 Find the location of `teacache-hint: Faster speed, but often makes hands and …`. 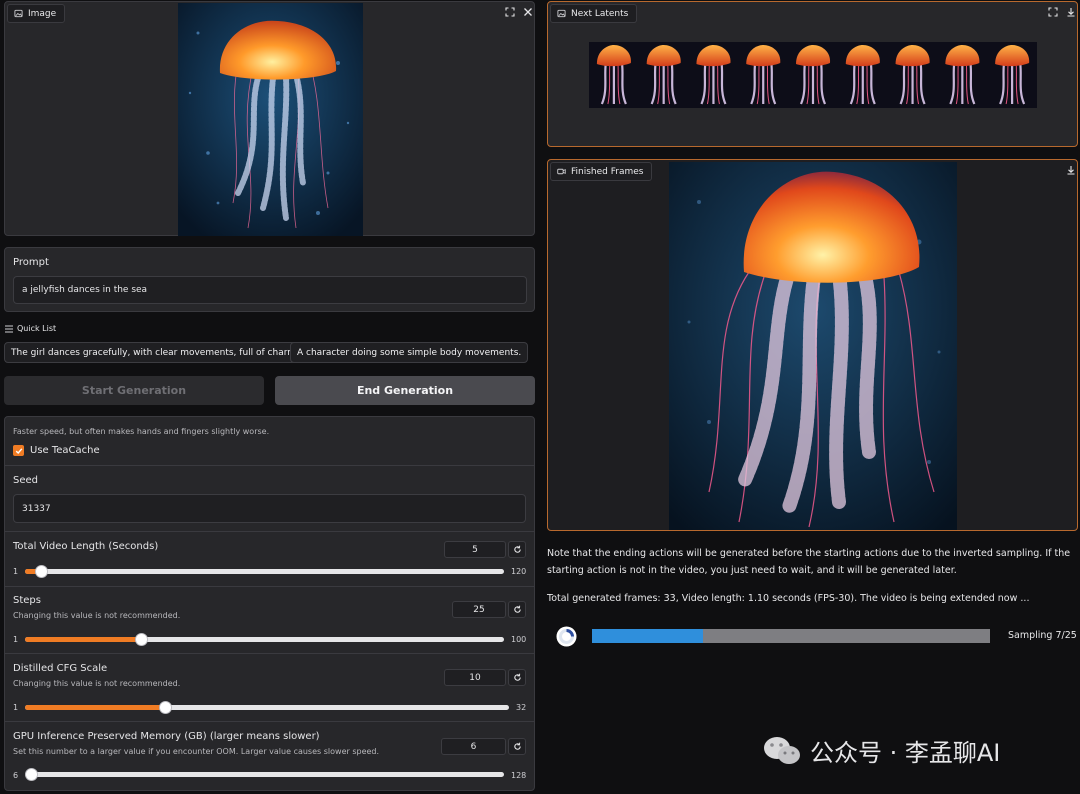

teacache-hint: Faster speed, but often makes hands and … is located at coordinates (141, 431).